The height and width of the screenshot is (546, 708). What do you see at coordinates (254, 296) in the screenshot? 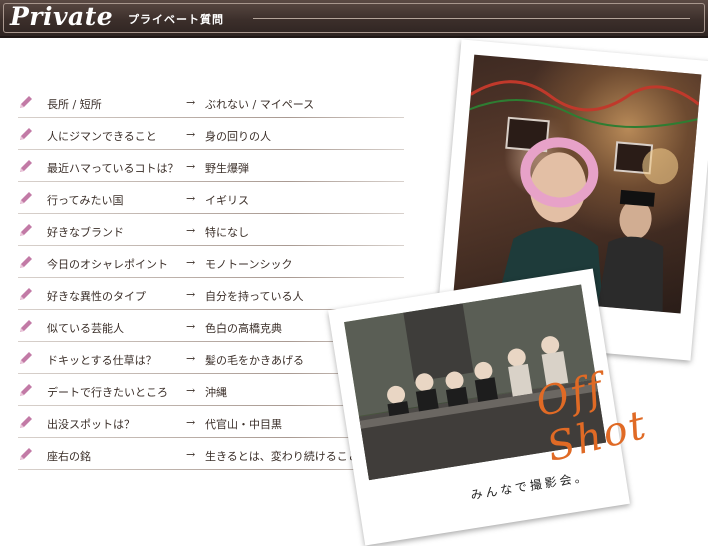
I see `answer-text: 自分を持っている人` at bounding box center [254, 296].